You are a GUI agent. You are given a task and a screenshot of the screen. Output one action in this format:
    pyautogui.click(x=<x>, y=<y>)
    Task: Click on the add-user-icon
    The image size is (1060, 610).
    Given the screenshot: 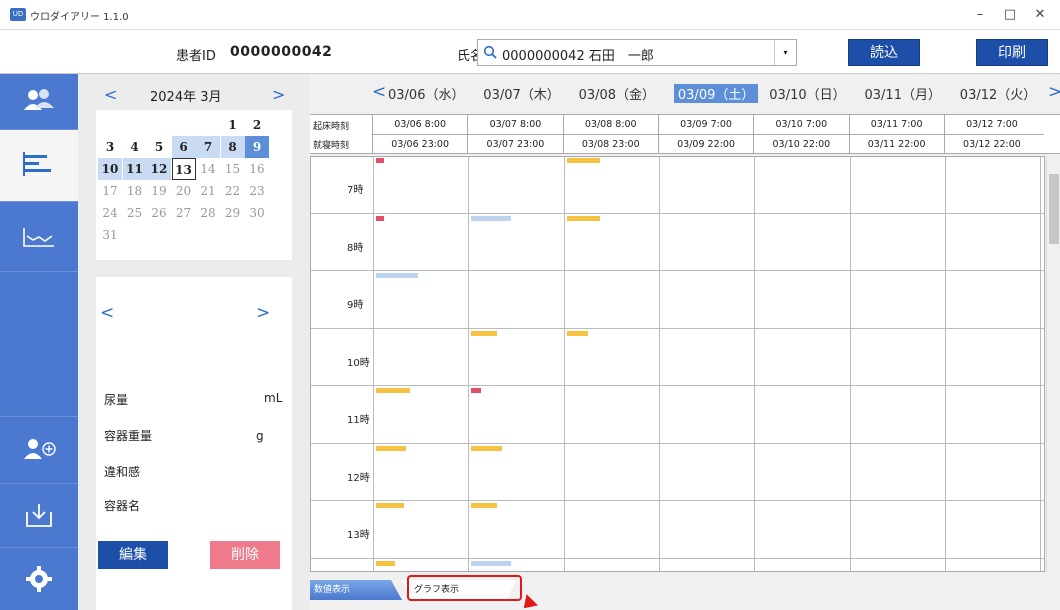 What is the action you would take?
    pyautogui.click(x=40, y=449)
    